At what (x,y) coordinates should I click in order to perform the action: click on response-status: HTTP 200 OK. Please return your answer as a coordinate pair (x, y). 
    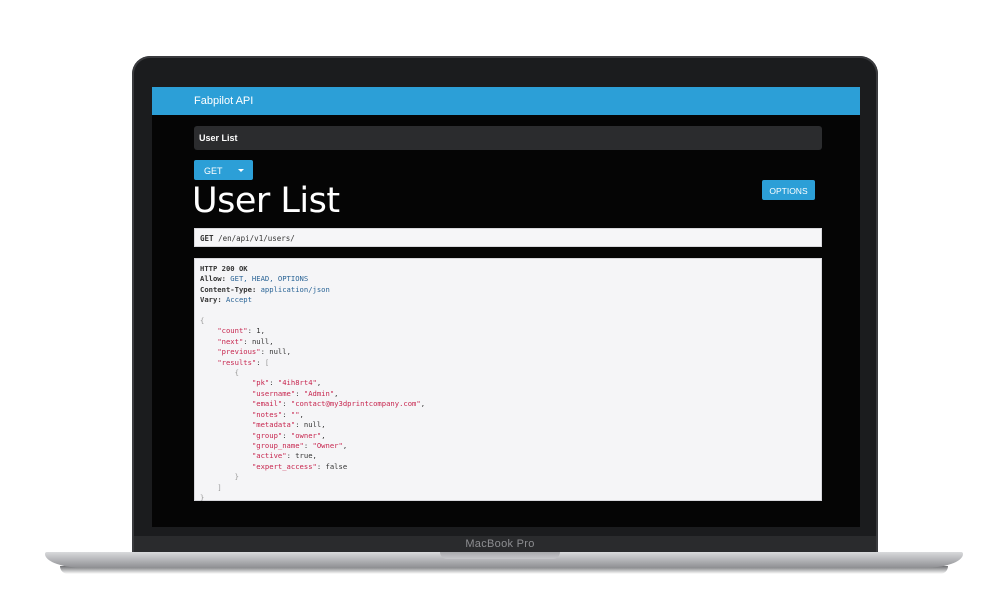
    Looking at the image, I should click on (224, 268).